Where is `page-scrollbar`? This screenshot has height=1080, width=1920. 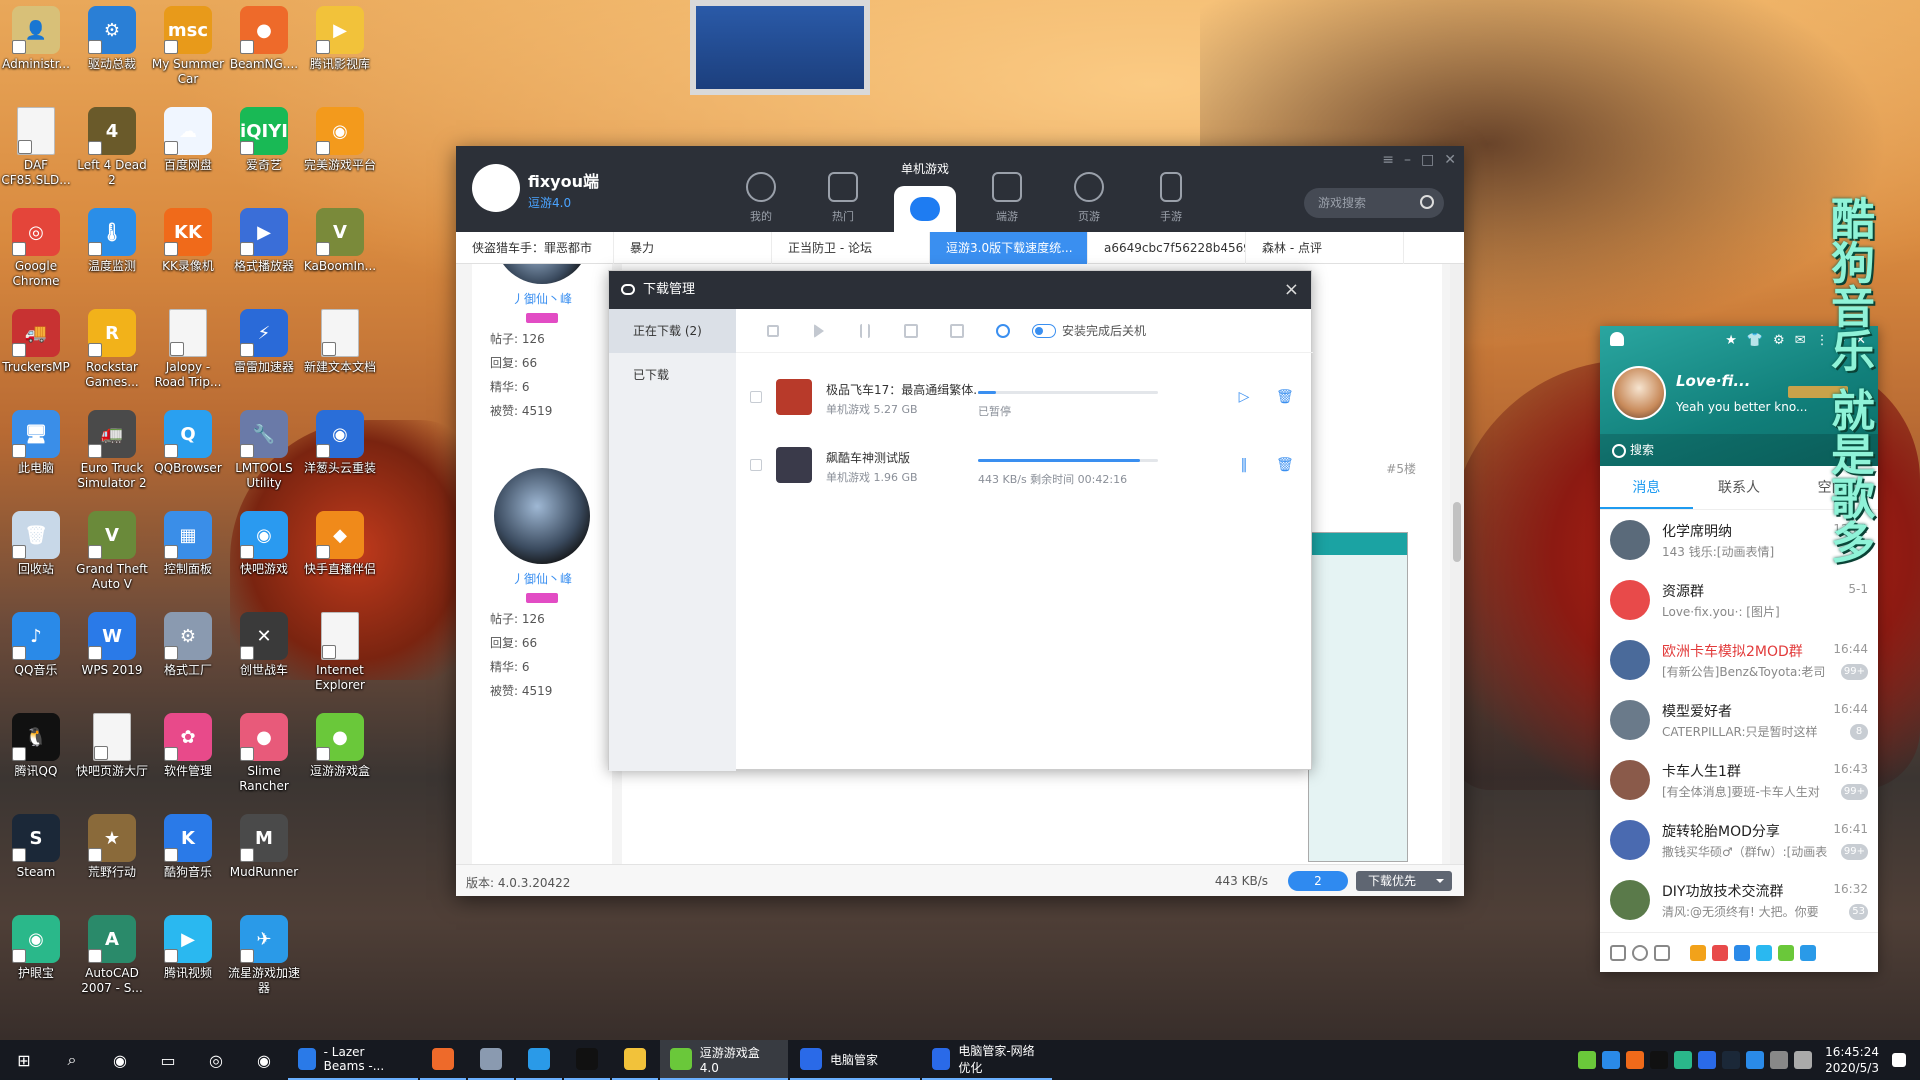
page-scrollbar is located at coordinates (1457, 564).